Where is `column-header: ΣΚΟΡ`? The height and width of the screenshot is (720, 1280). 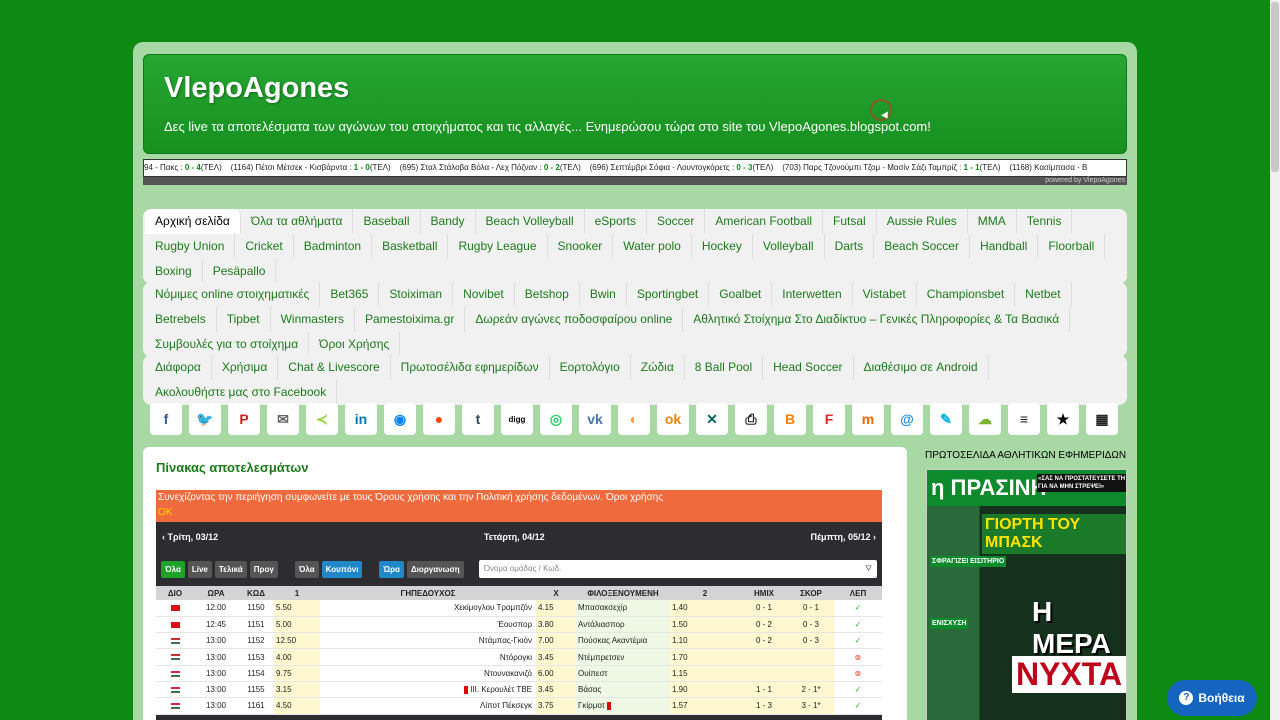
column-header: ΣΚΟΡ is located at coordinates (811, 593).